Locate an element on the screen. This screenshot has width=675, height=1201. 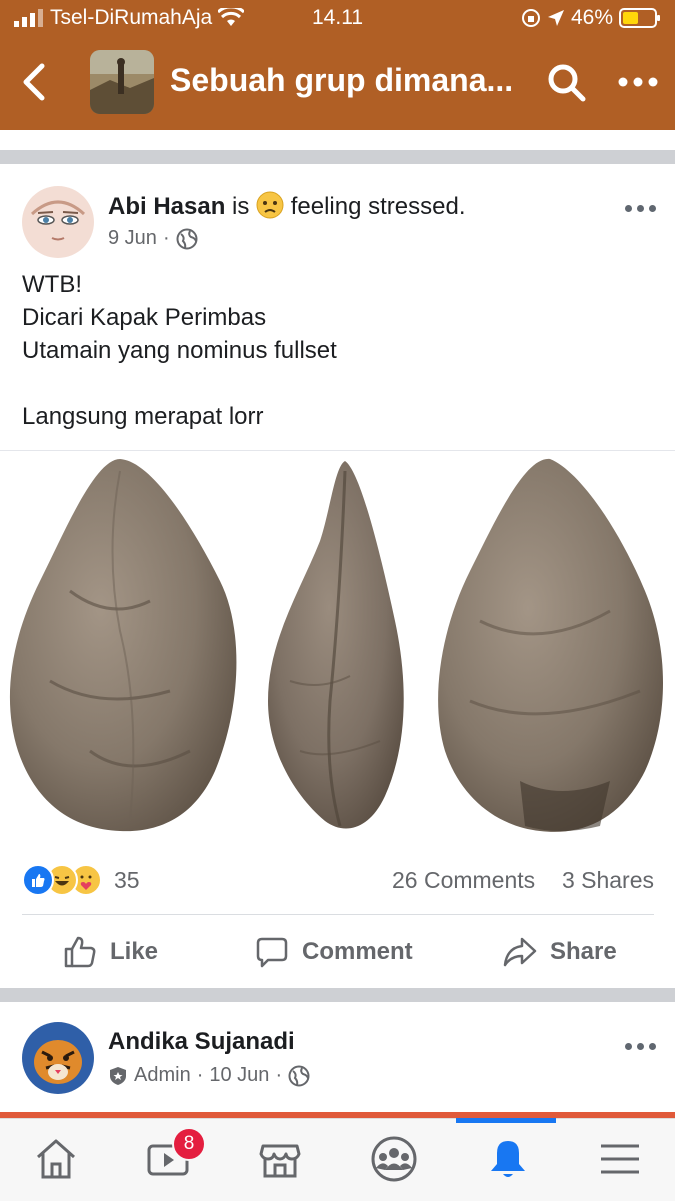
comments-count: 26 Comments is located at coordinates (463, 880).